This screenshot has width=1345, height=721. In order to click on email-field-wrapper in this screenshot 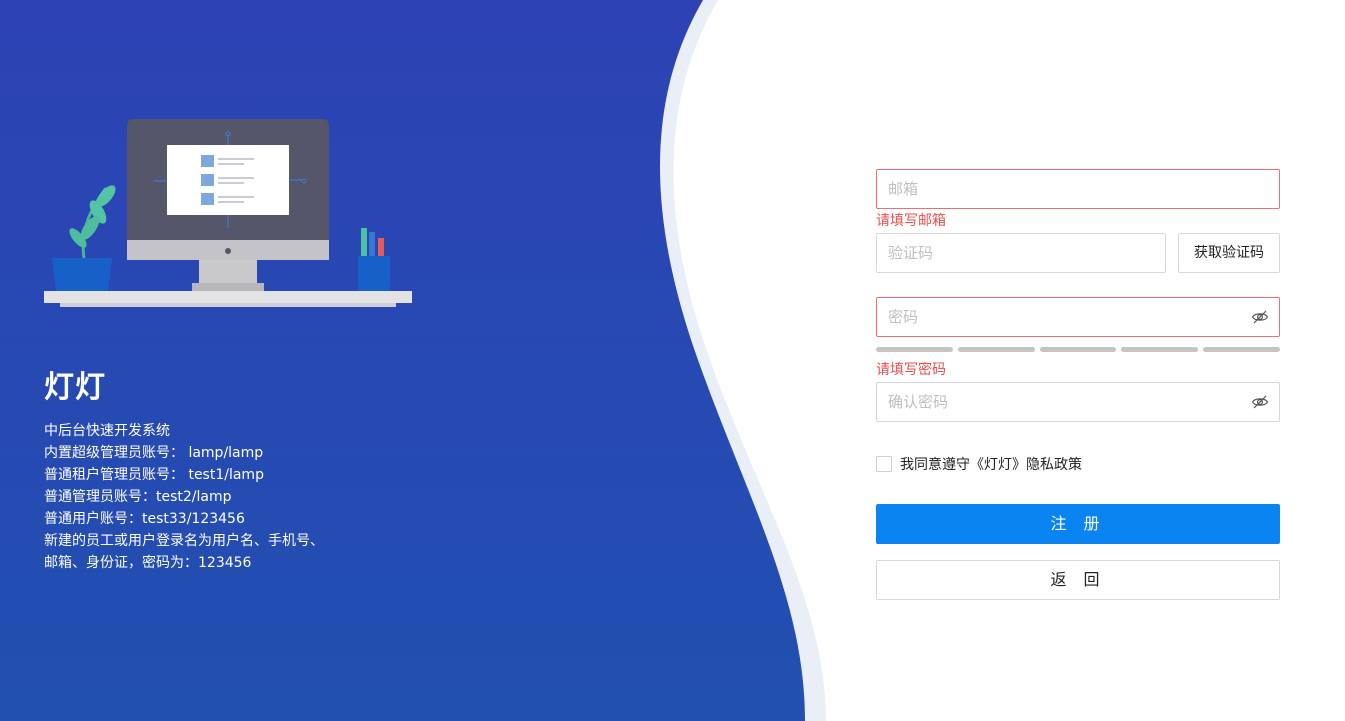, I will do `click(1078, 189)`.